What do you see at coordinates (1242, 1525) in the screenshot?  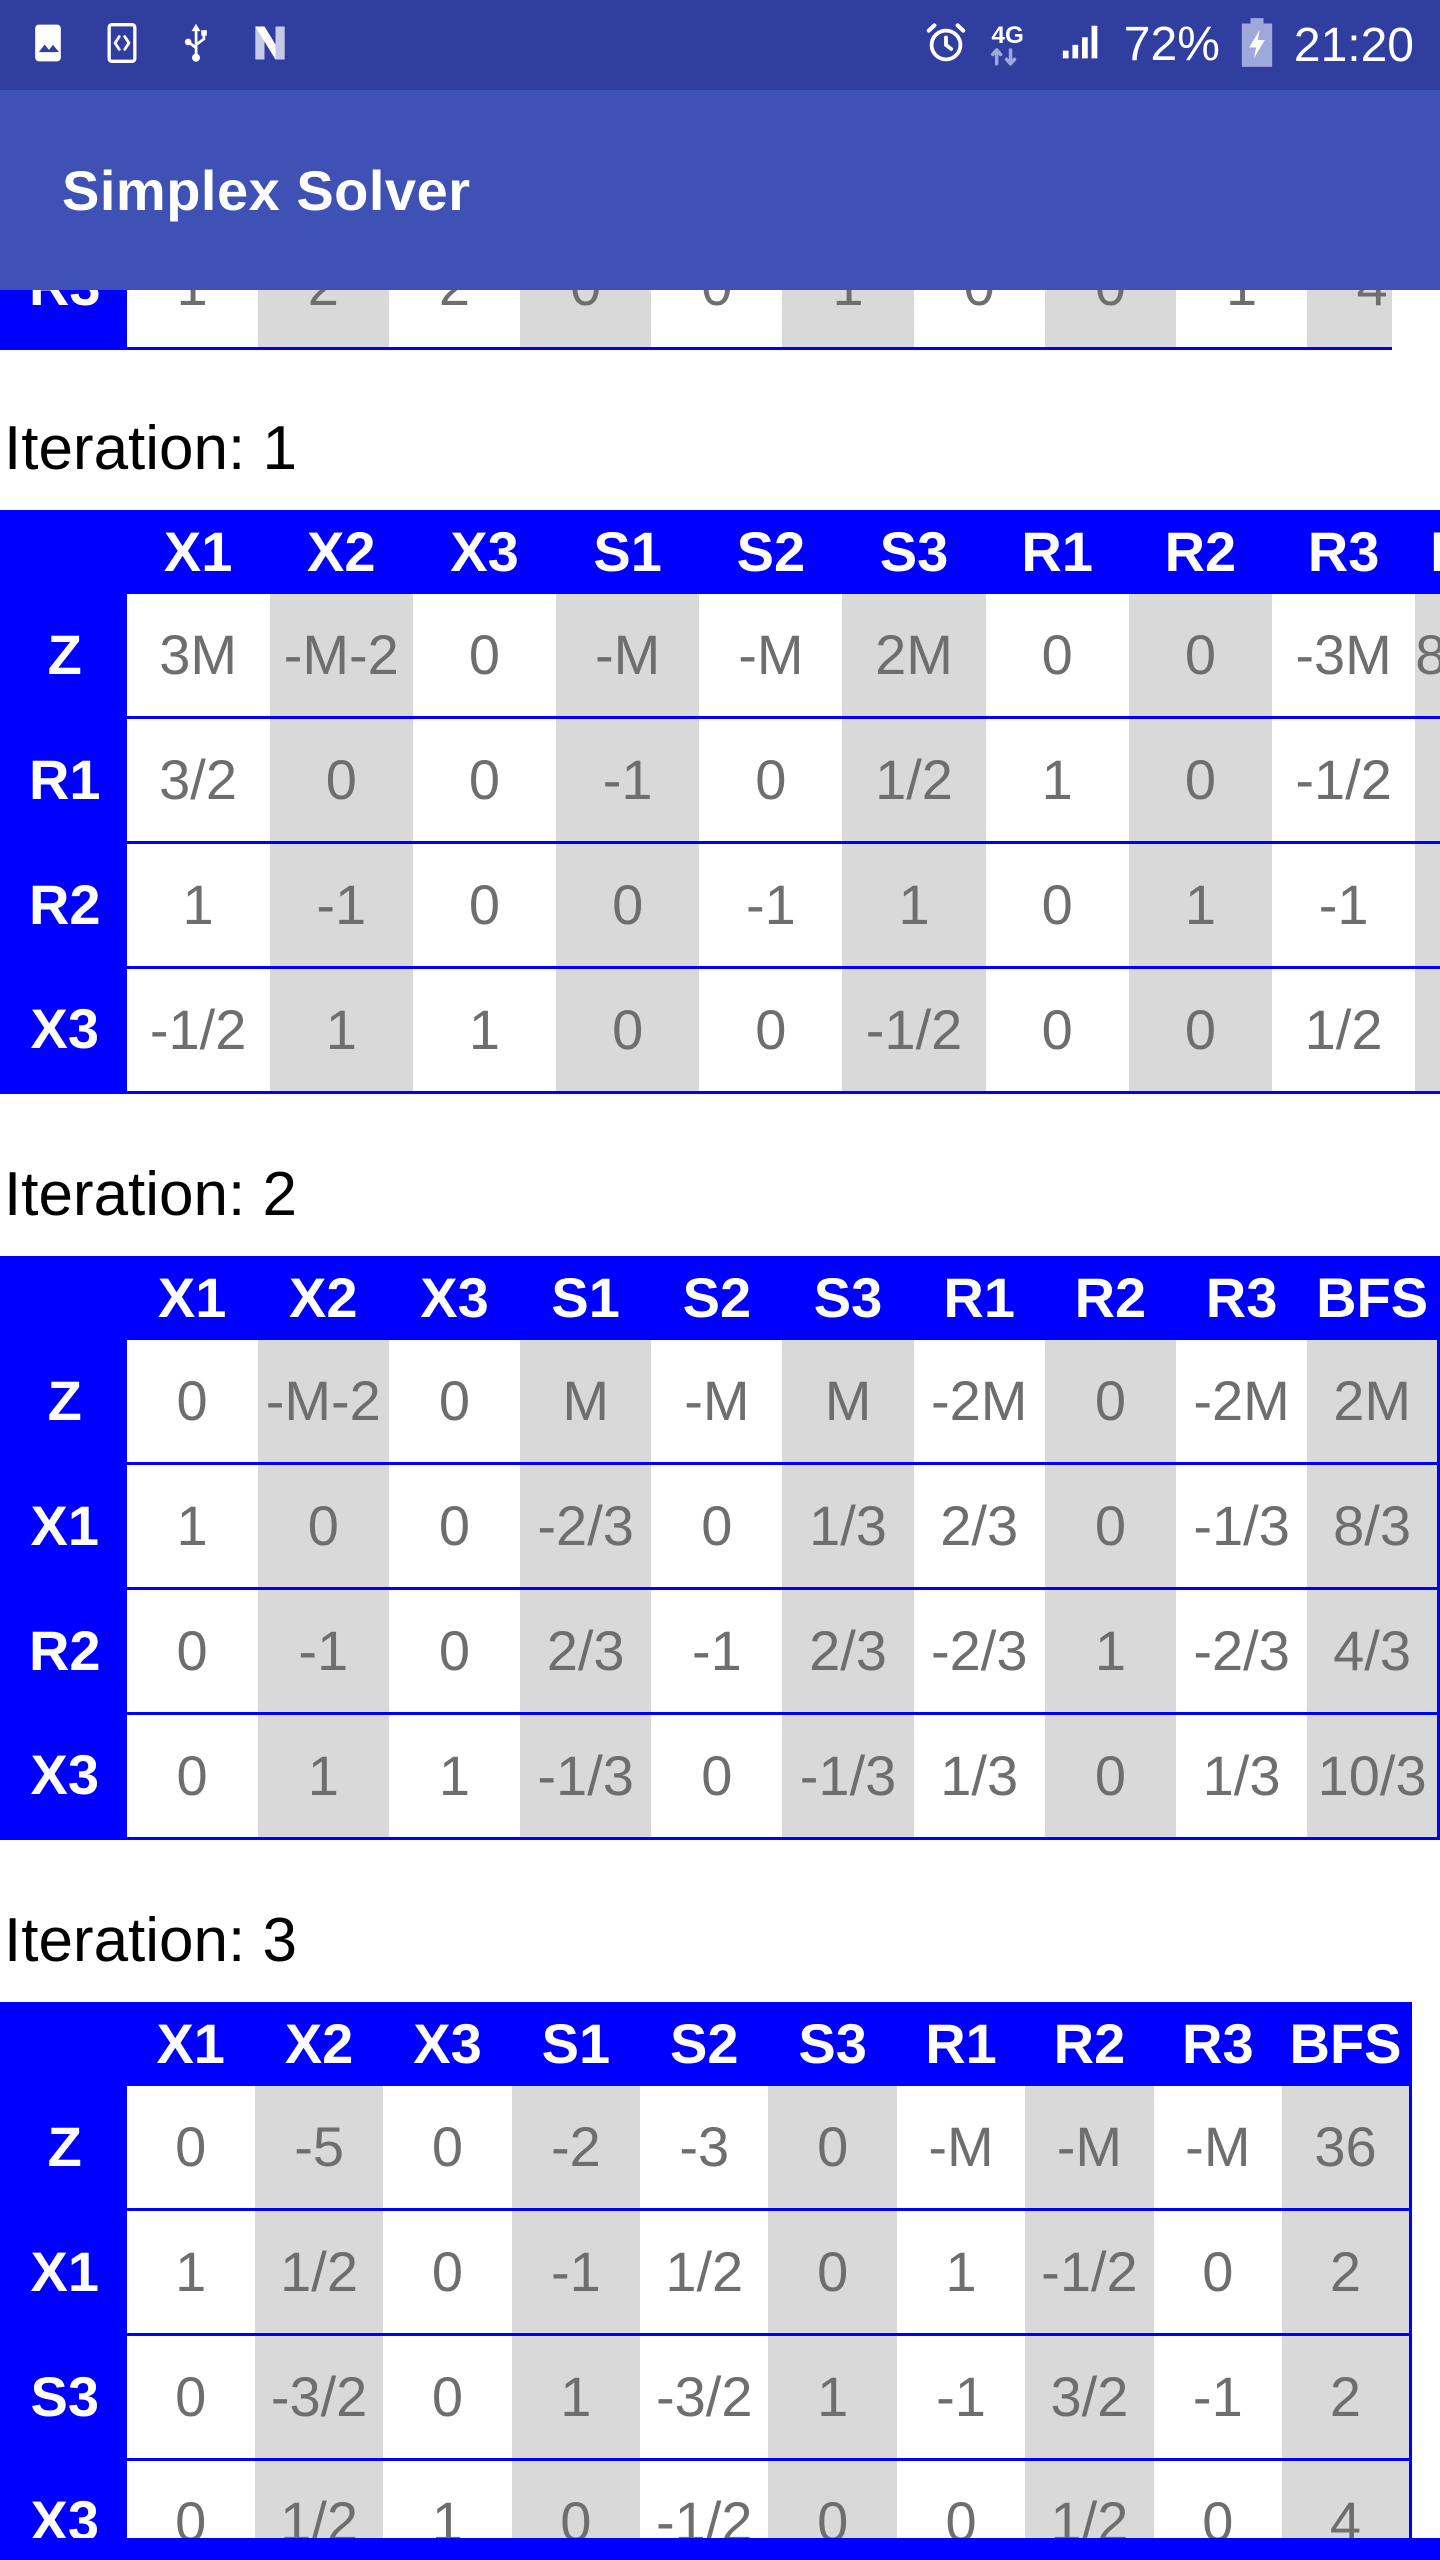 I see `table-cell: -1/3` at bounding box center [1242, 1525].